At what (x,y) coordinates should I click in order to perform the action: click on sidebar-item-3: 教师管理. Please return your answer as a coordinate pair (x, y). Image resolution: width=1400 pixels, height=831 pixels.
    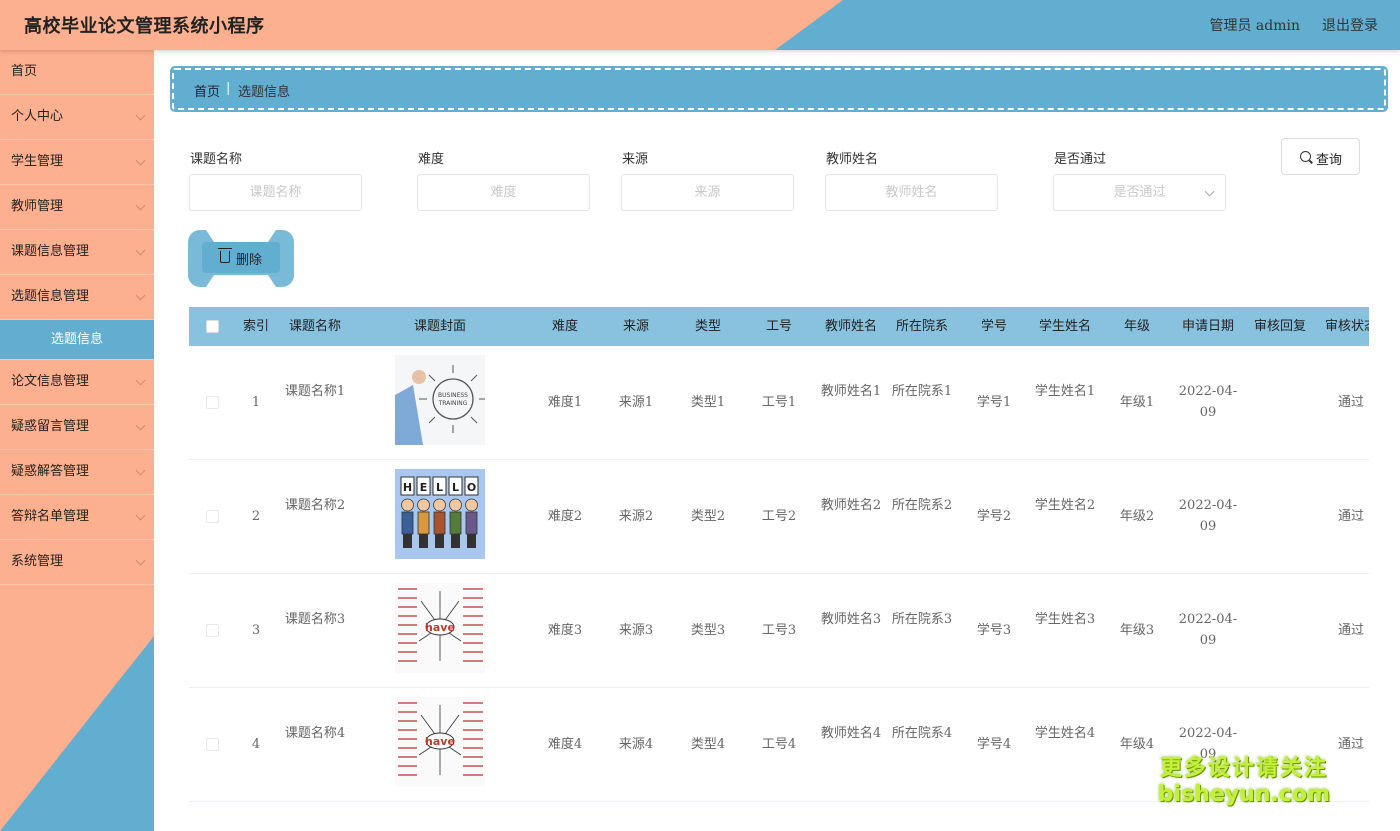
    Looking at the image, I should click on (77, 207).